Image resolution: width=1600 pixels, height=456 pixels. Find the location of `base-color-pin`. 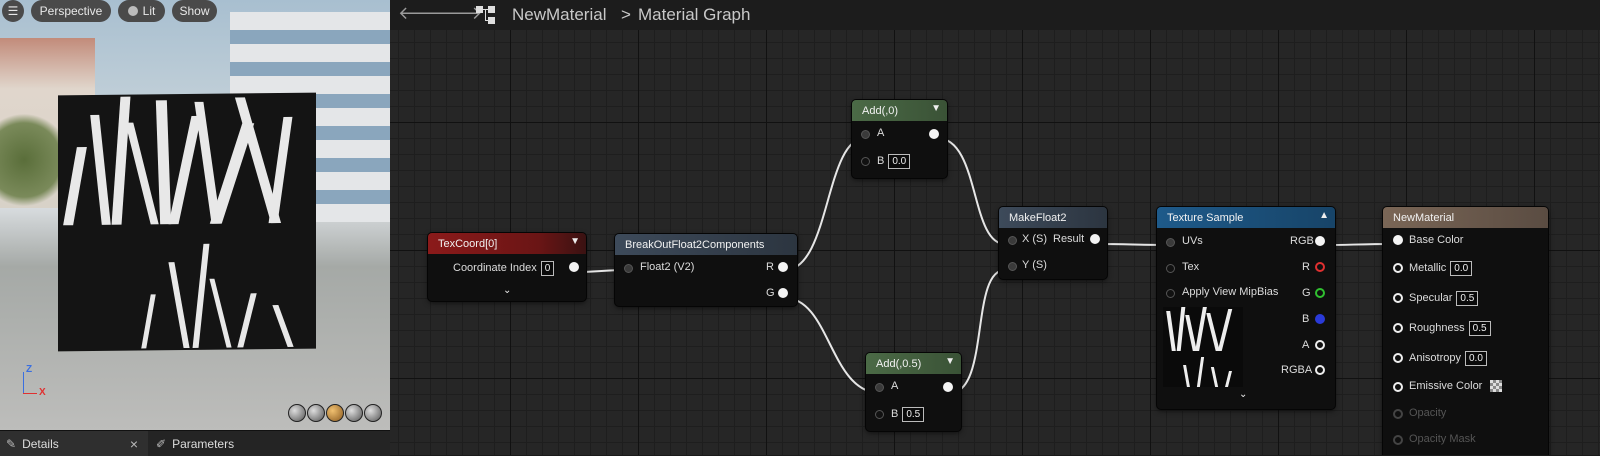

base-color-pin is located at coordinates (1398, 240).